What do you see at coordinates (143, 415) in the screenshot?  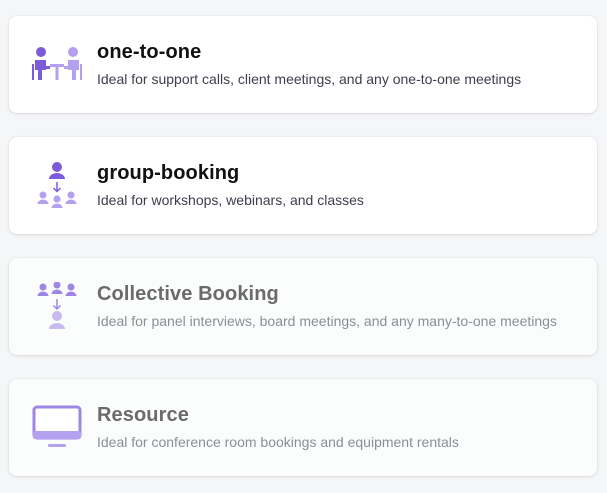 I see `event-type-title: Resource` at bounding box center [143, 415].